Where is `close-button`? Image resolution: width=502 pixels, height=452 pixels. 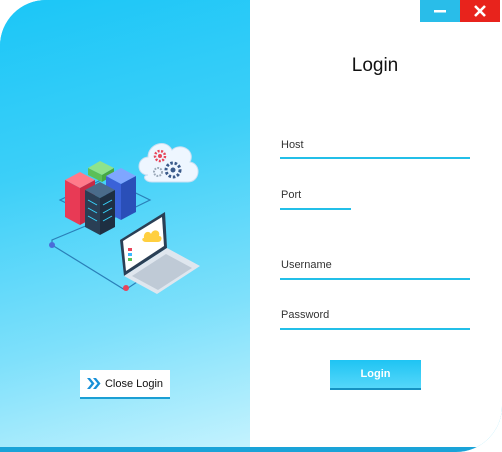
close-button is located at coordinates (480, 11).